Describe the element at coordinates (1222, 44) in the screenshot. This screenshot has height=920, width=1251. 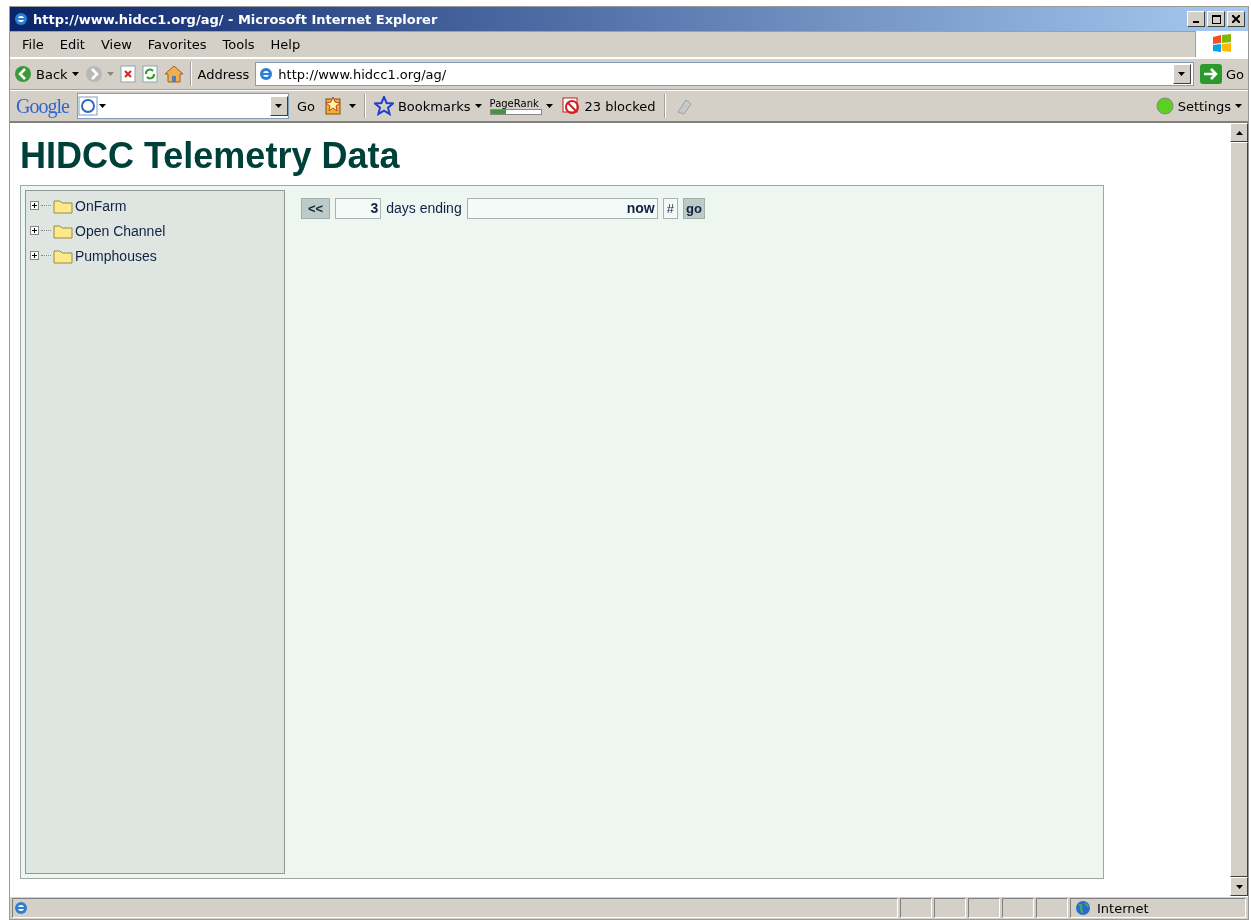
I see `windows-logo-icon` at that location.